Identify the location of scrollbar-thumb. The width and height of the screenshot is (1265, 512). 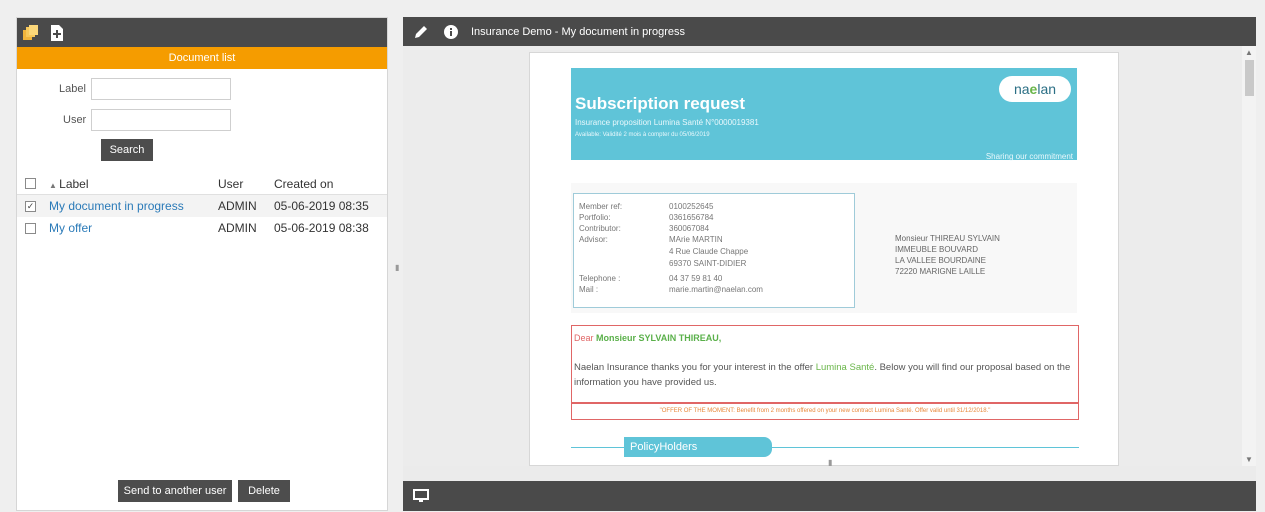
(1249, 78).